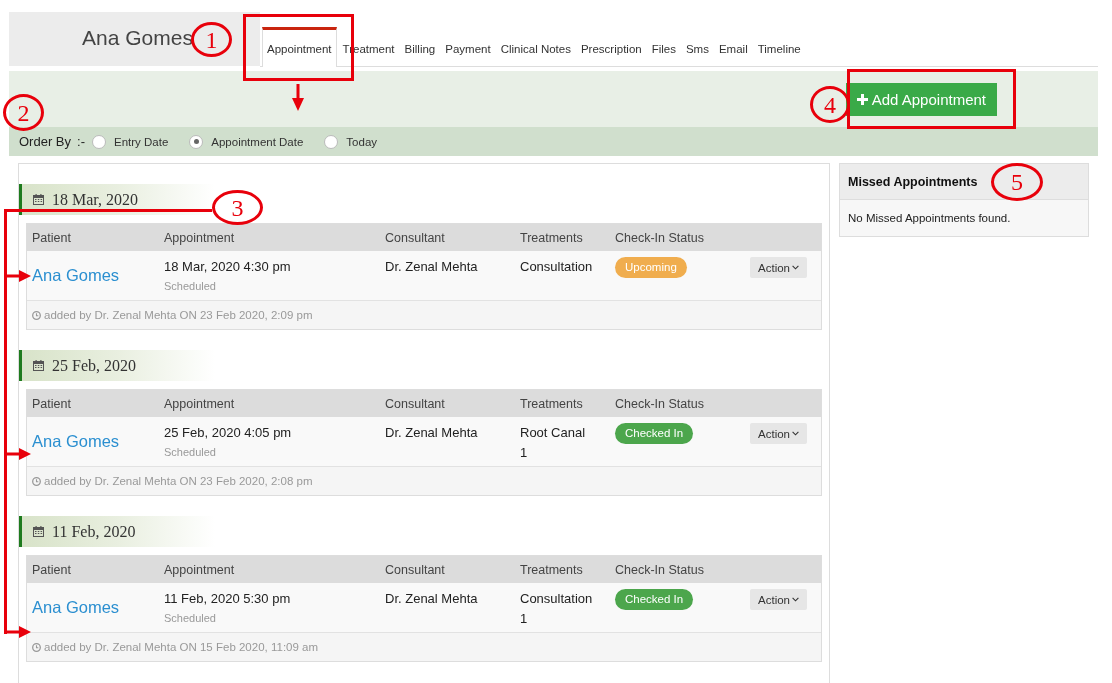 Image resolution: width=1112 pixels, height=683 pixels. Describe the element at coordinates (663, 47) in the screenshot. I see `tab: Files` at that location.